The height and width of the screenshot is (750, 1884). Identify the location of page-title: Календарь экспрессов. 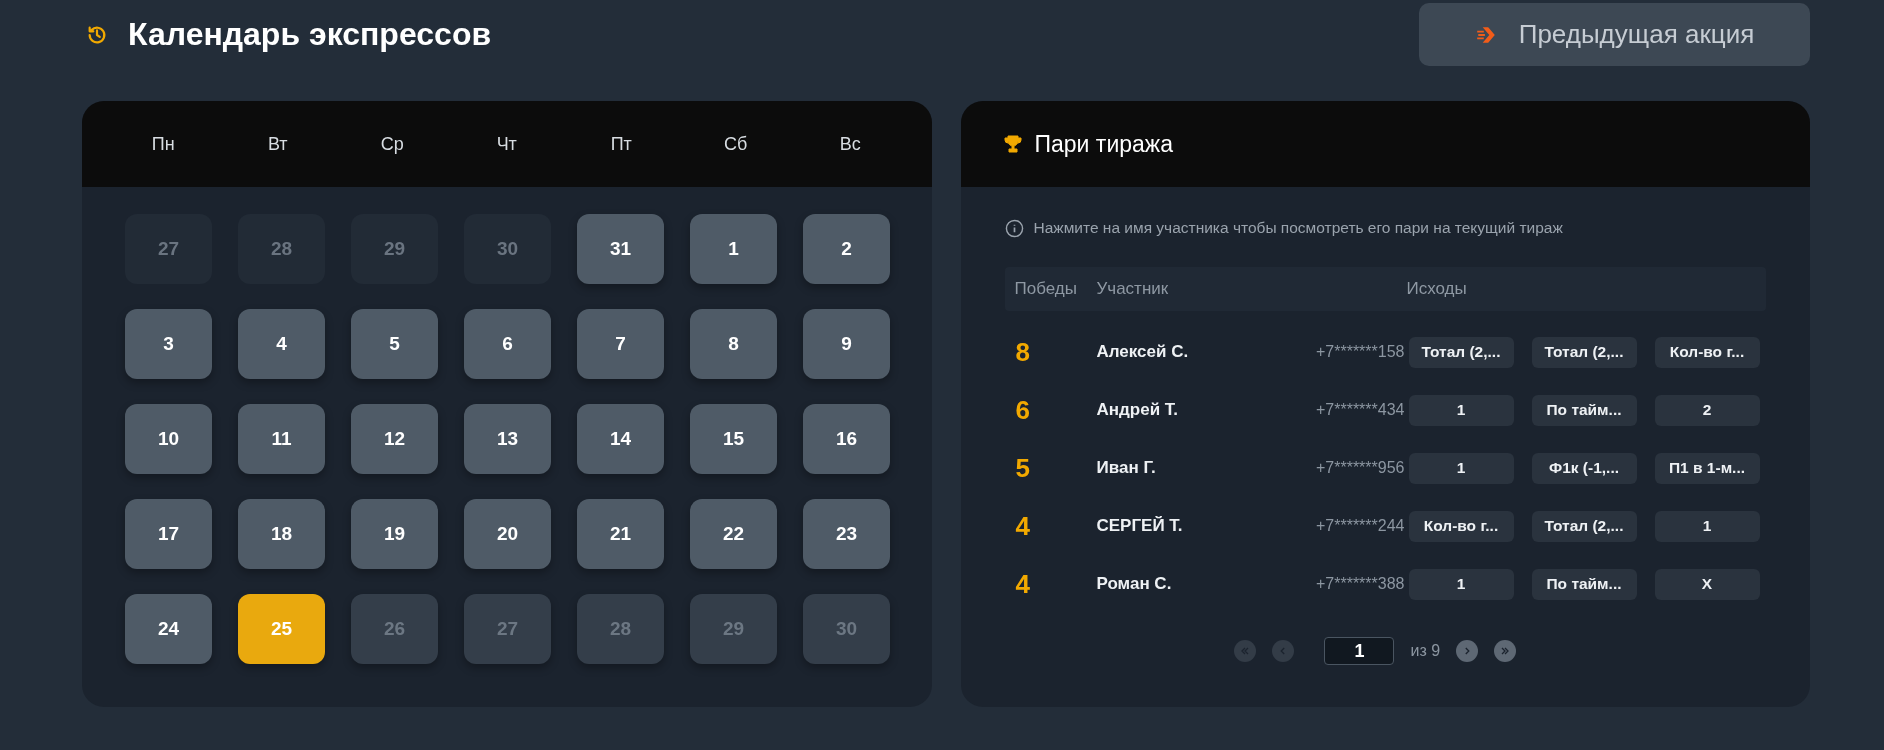
(310, 34).